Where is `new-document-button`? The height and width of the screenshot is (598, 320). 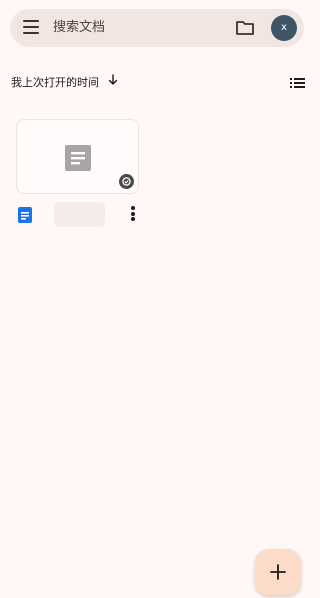
new-document-button is located at coordinates (278, 572).